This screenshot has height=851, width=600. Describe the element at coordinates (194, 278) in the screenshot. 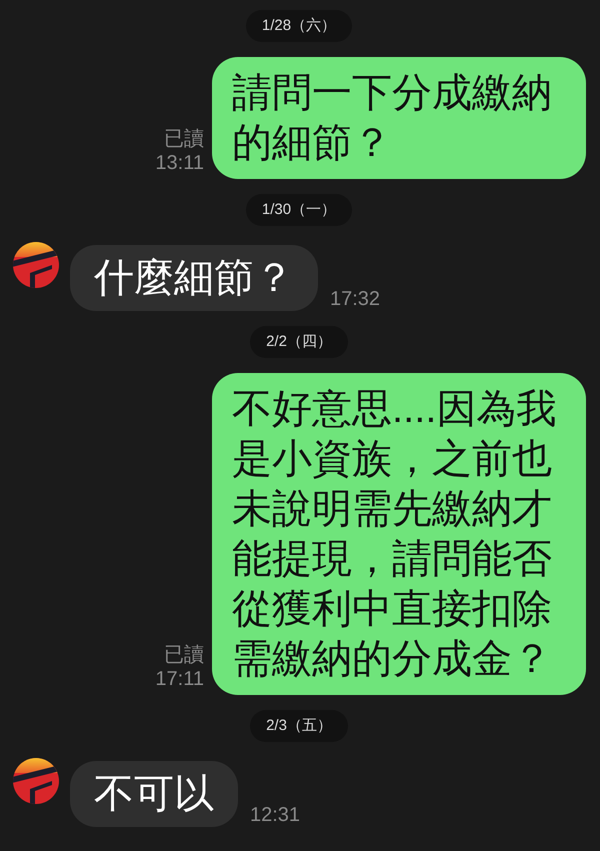

I see `message-bubble: 什麼細節？` at that location.